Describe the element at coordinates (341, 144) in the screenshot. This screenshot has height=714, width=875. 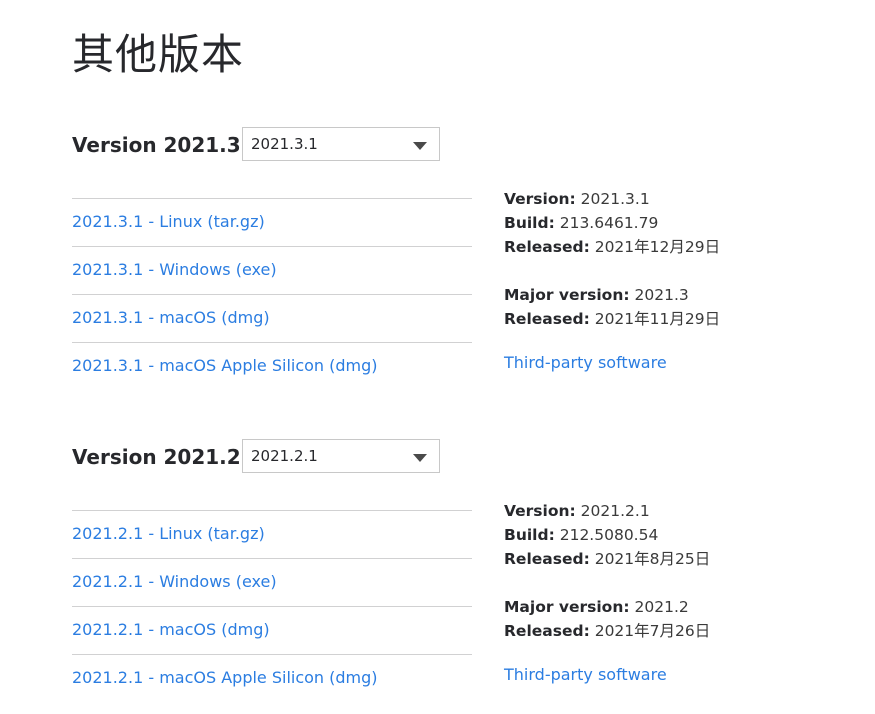
I see `version-select: 2021.3.1` at that location.